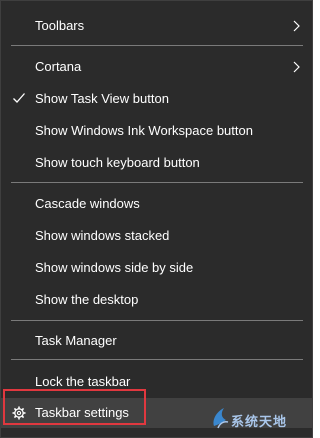  I want to click on menu-item-label: Cascade windows, so click(87, 203).